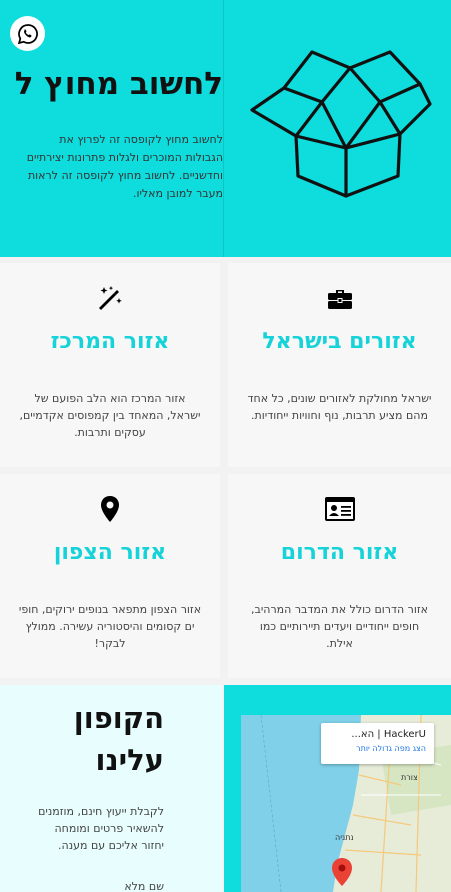 Image resolution: width=451 pixels, height=892 pixels. I want to click on map-label-tsurat: צורת, so click(409, 777).